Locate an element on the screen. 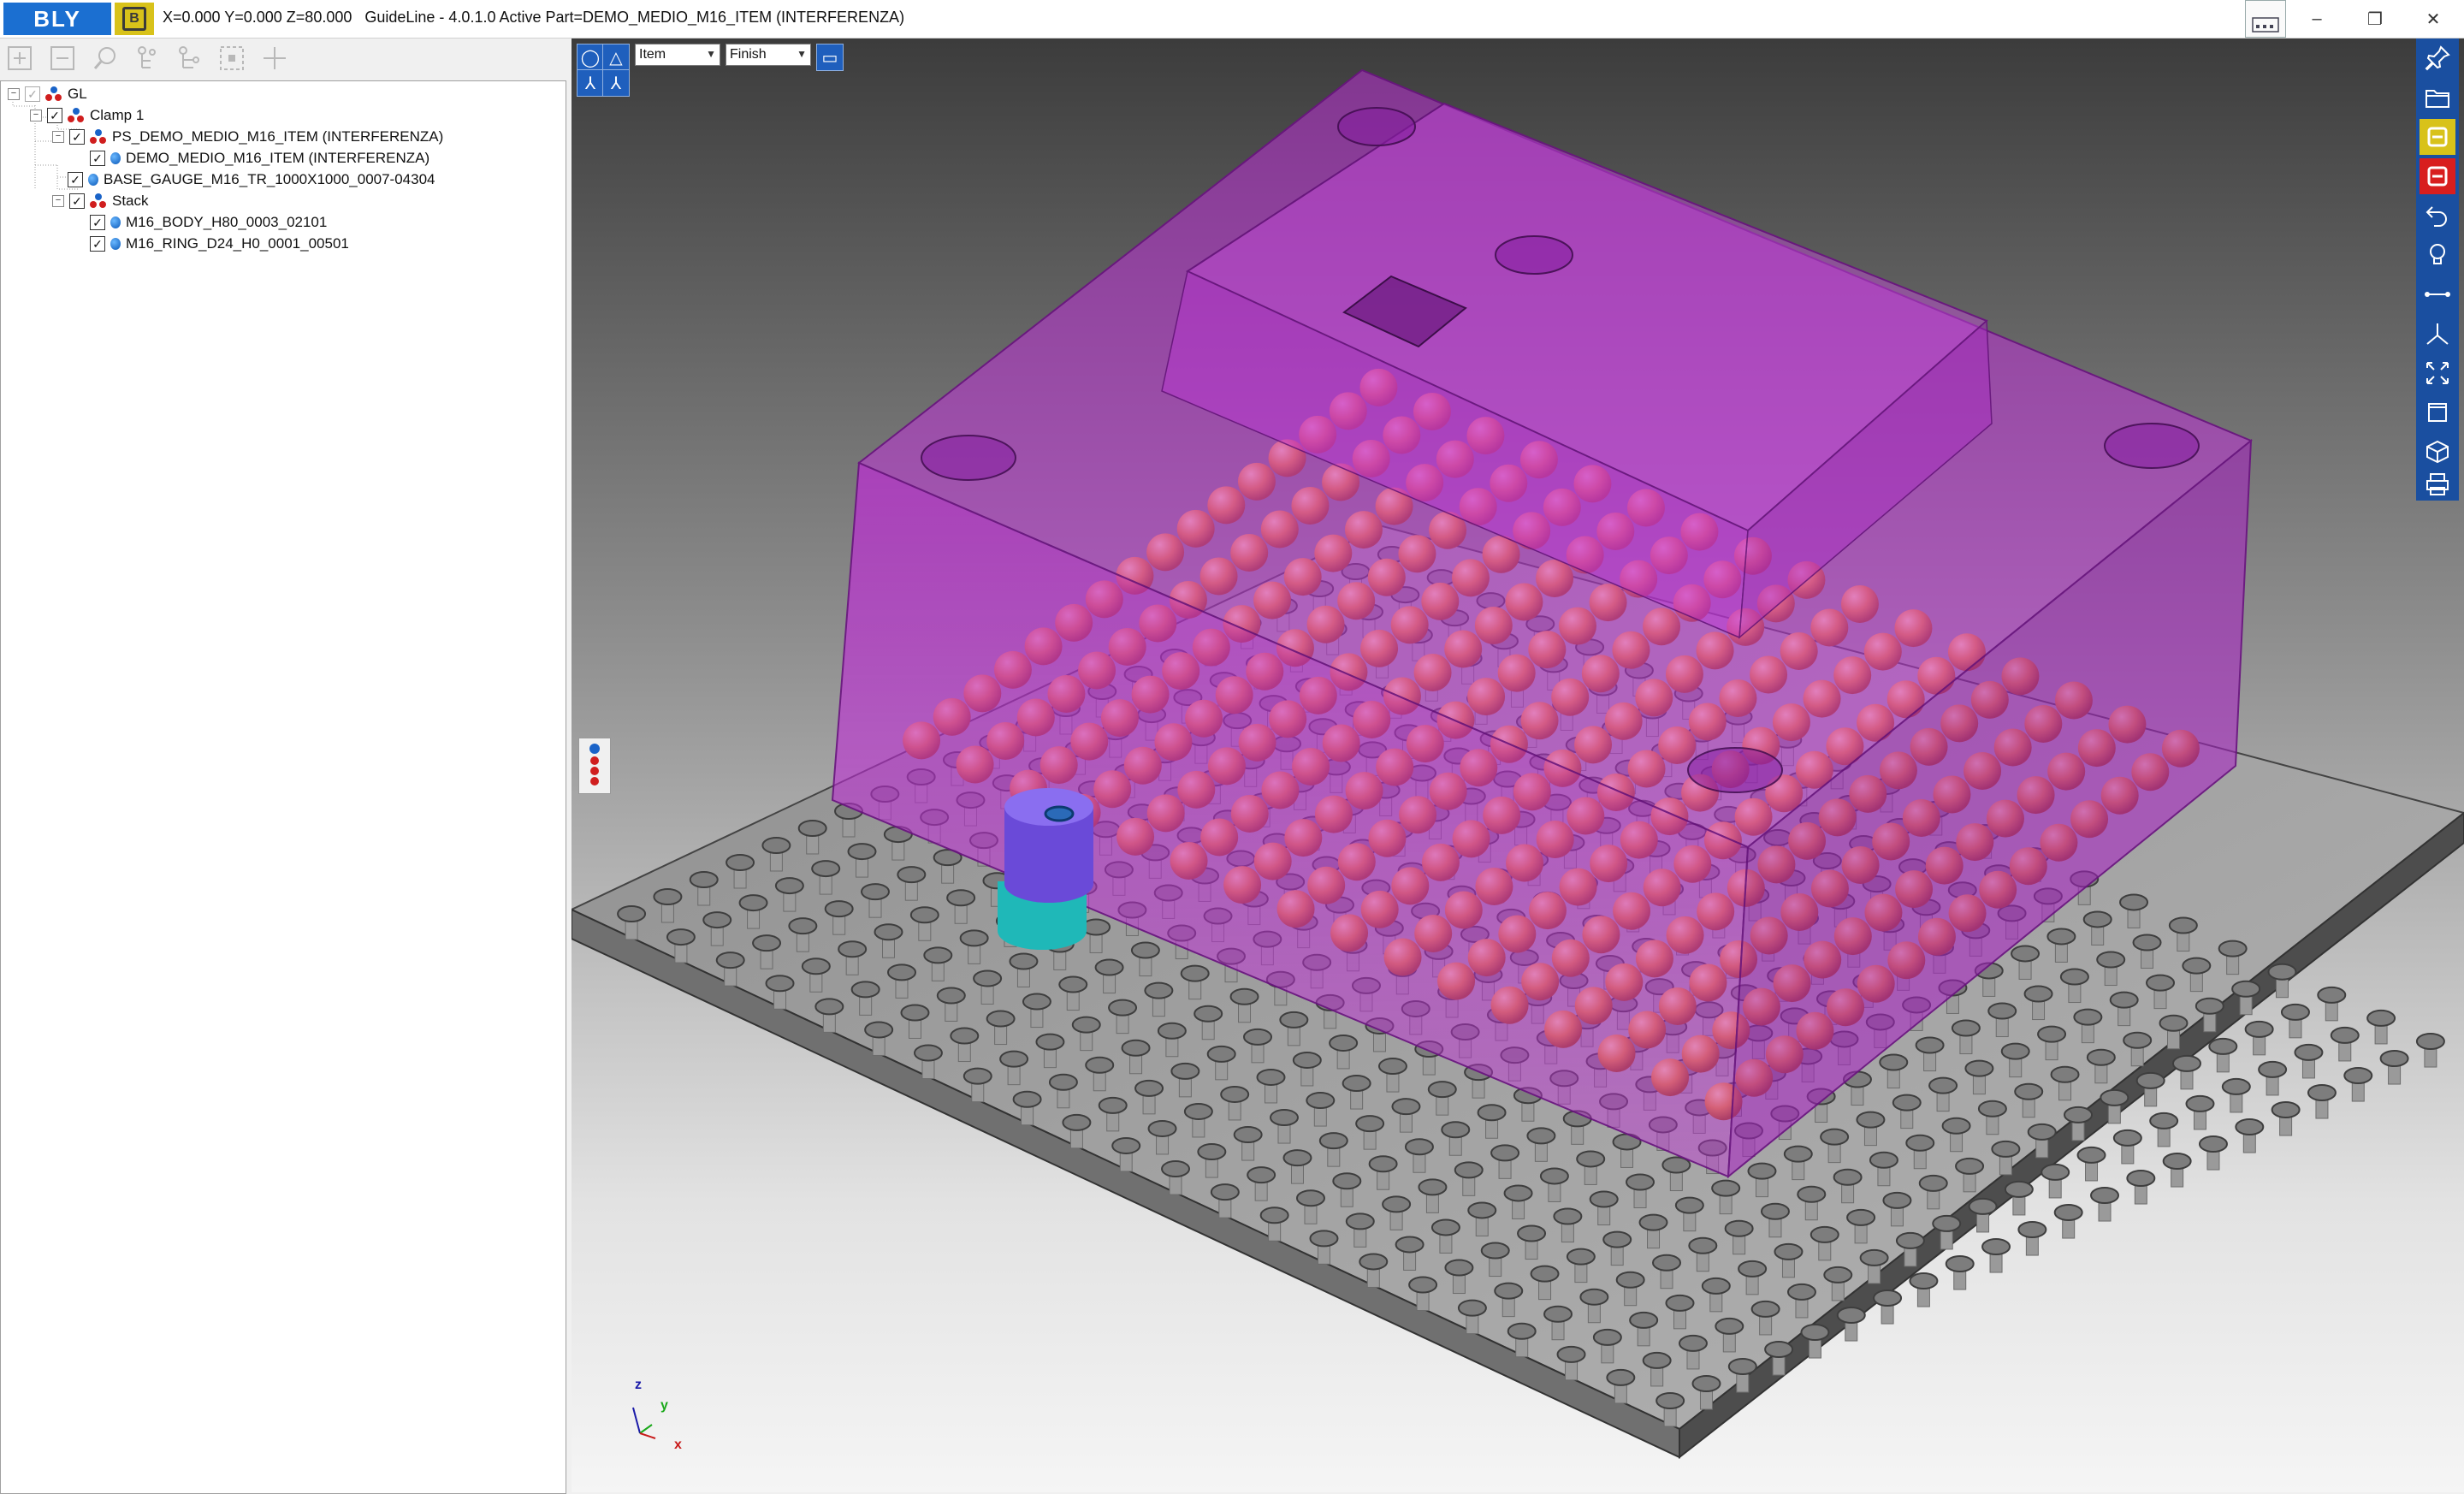  search-icon is located at coordinates (105, 59).